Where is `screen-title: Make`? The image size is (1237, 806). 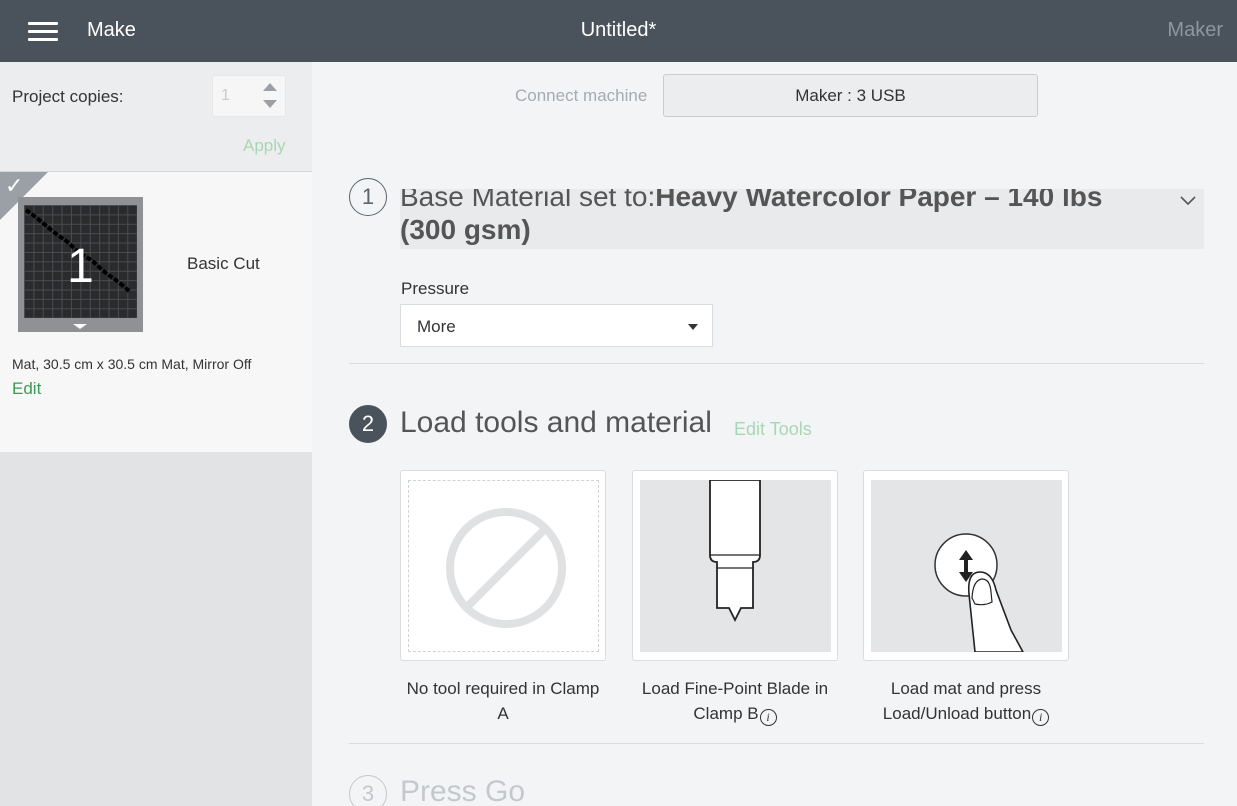
screen-title: Make is located at coordinates (111, 30).